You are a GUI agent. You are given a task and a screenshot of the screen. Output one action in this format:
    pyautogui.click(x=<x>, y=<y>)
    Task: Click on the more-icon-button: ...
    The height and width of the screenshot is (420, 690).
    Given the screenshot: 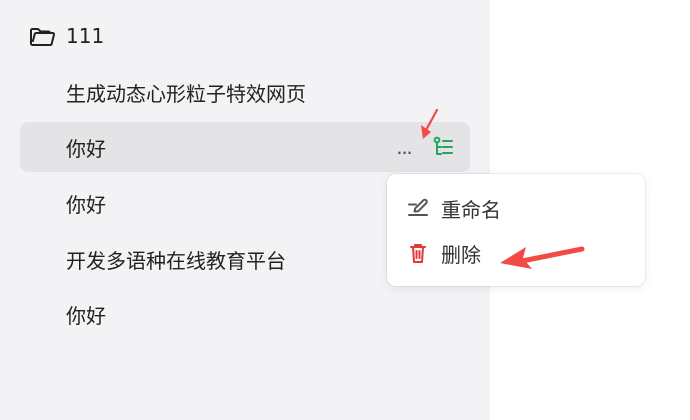 What is the action you would take?
    pyautogui.click(x=404, y=147)
    